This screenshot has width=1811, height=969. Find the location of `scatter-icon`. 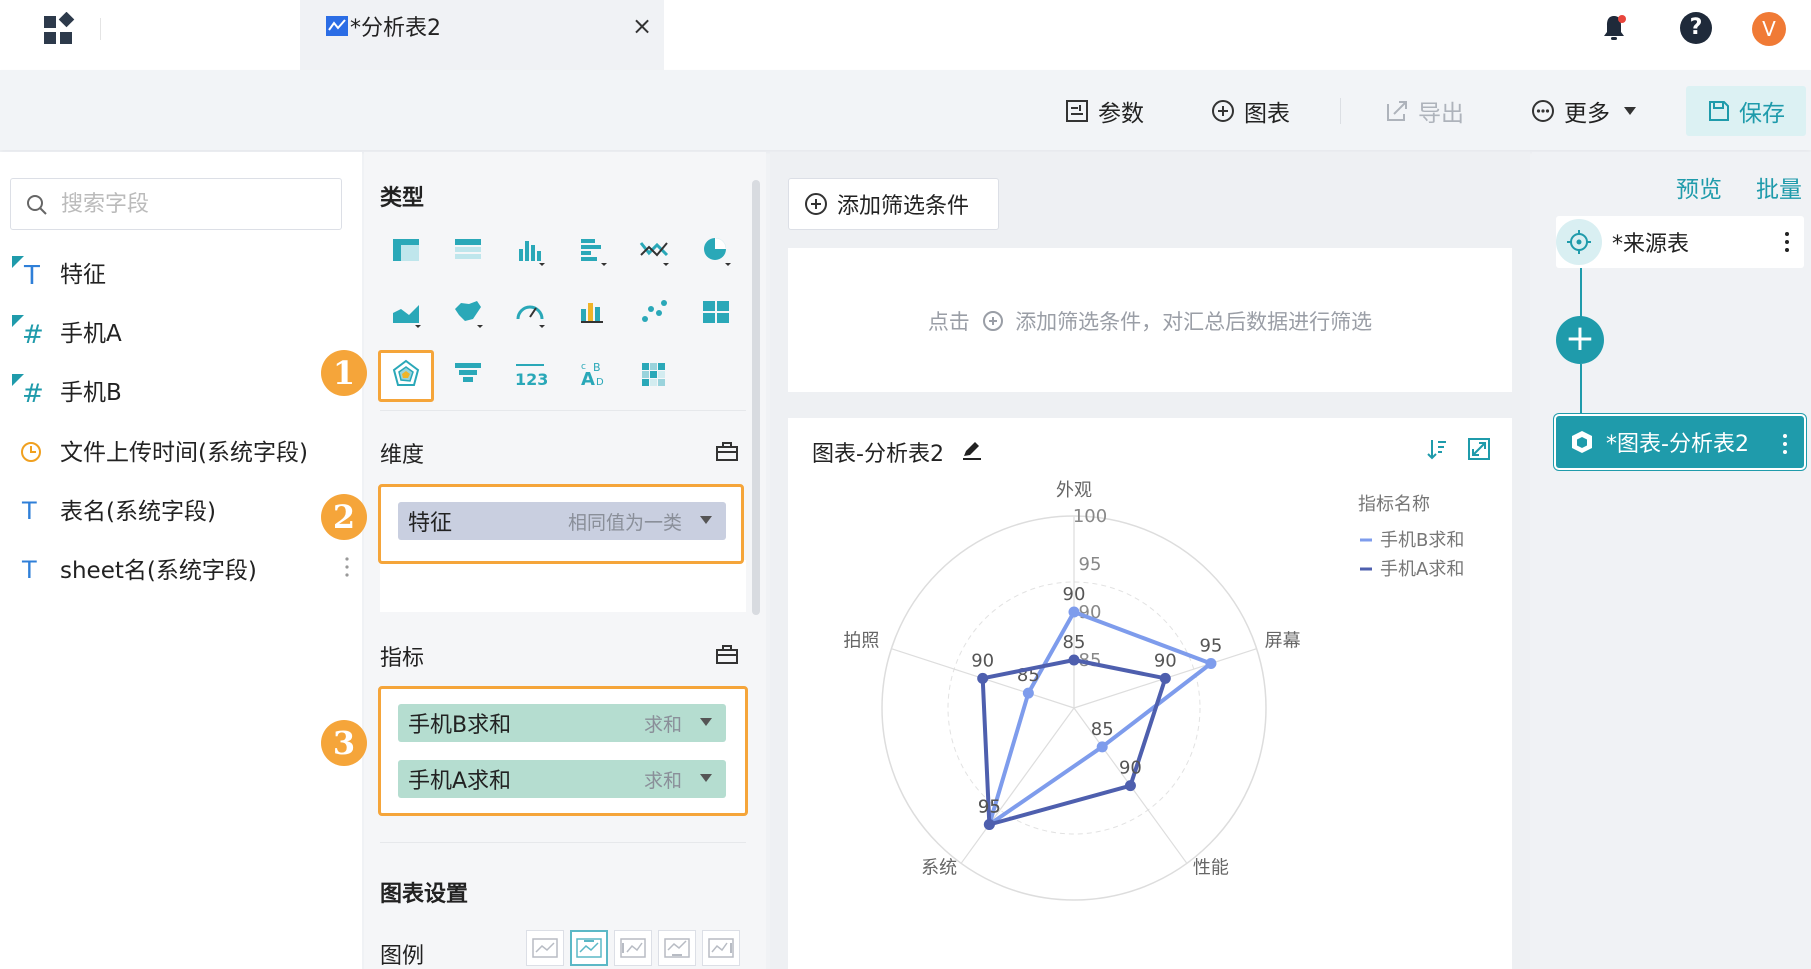

scatter-icon is located at coordinates (654, 311).